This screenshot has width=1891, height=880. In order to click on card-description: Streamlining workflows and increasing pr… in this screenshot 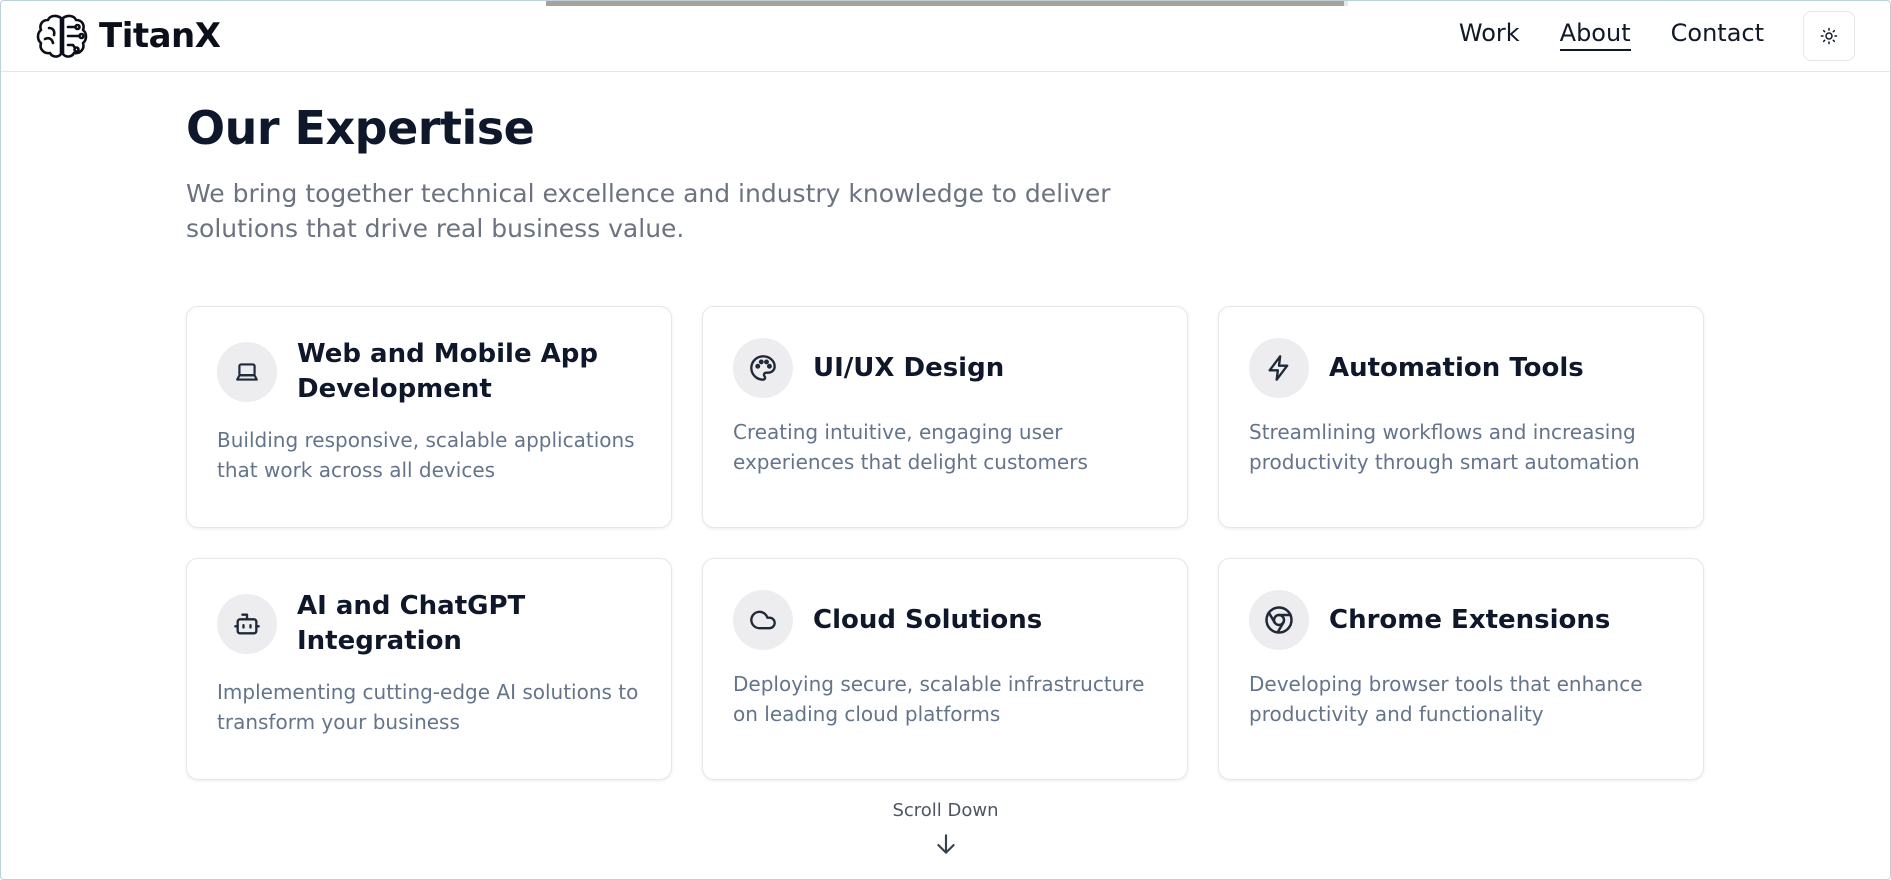, I will do `click(1444, 447)`.